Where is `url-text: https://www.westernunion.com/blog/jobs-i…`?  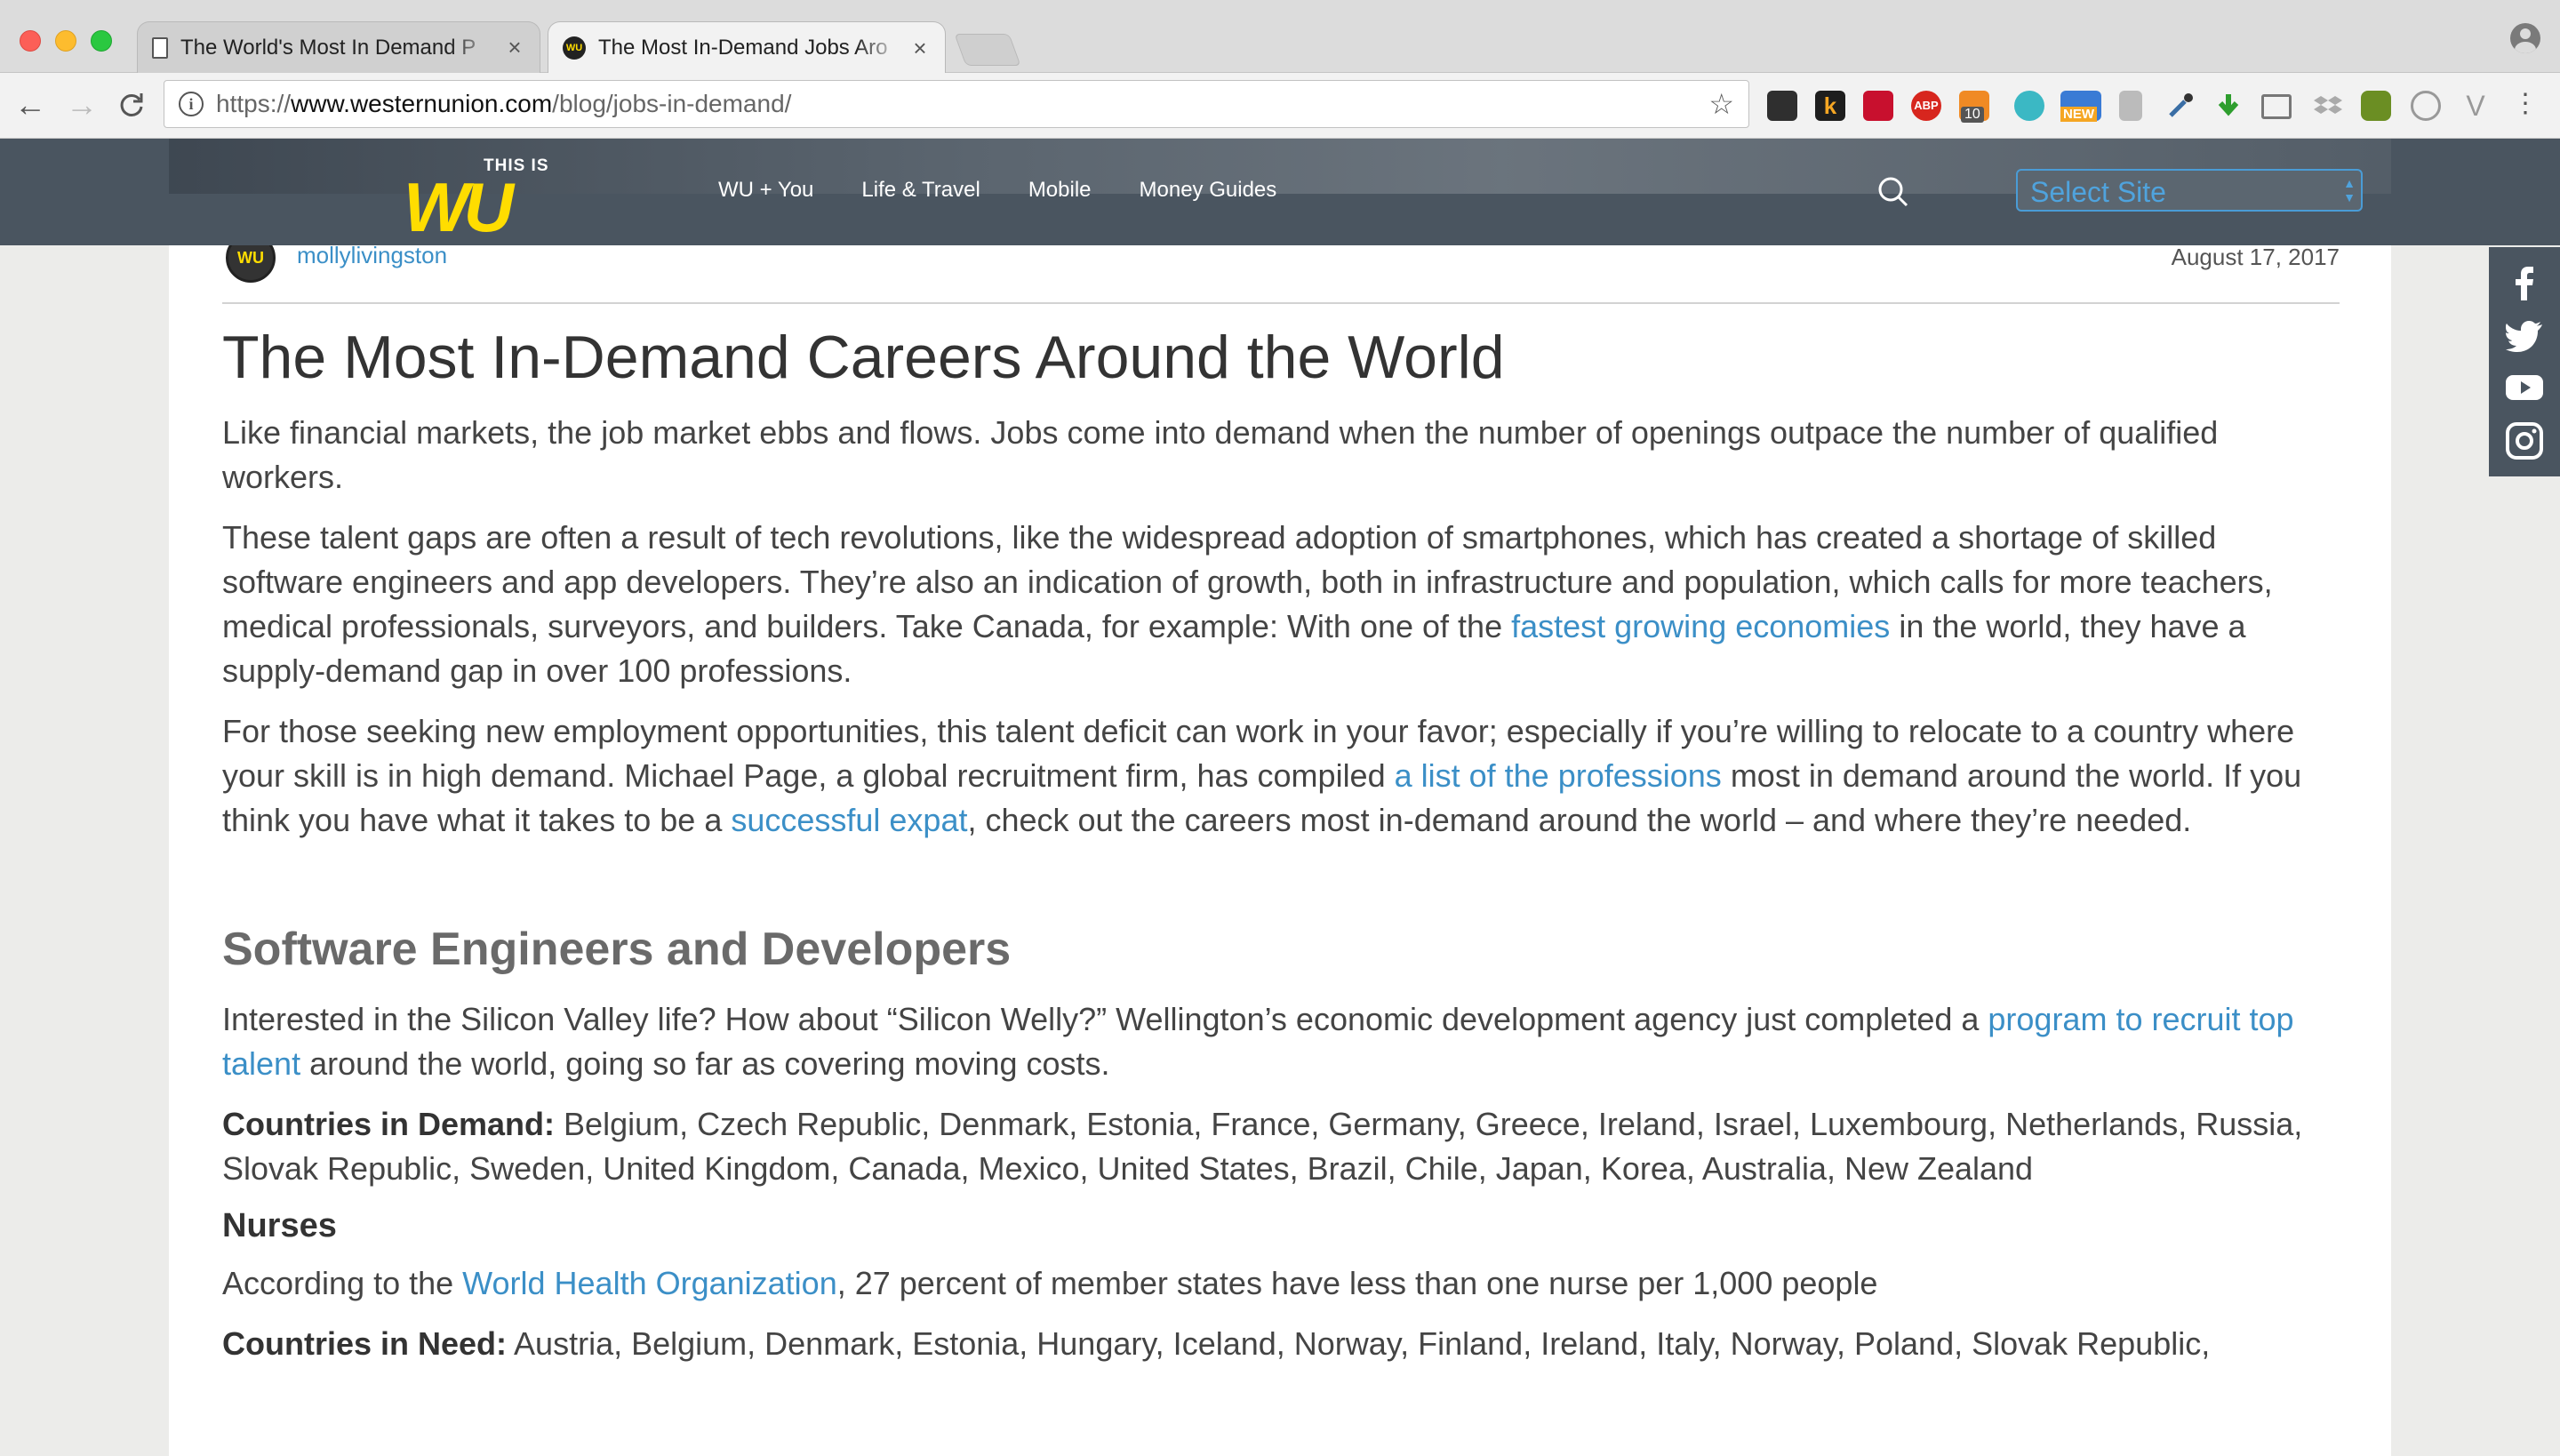
url-text: https://www.westernunion.com/blog/jobs-i… is located at coordinates (504, 103).